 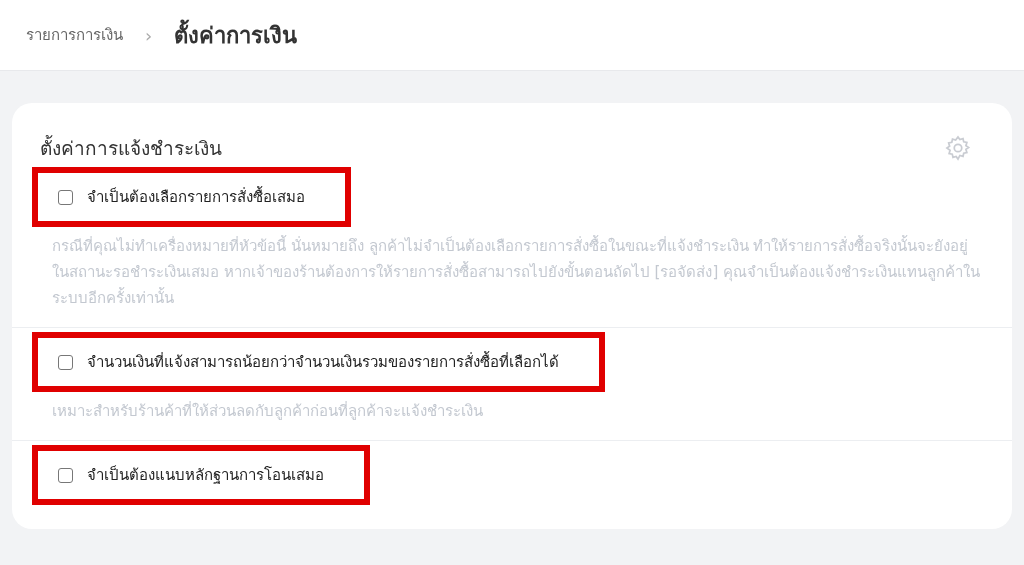 What do you see at coordinates (236, 35) in the screenshot?
I see `page-title: ตั้งค่าการเงิน` at bounding box center [236, 35].